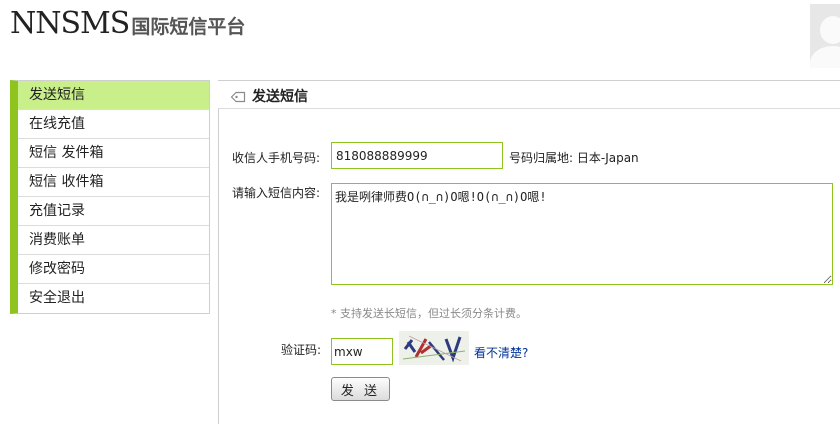 The width and height of the screenshot is (840, 424). What do you see at coordinates (66, 182) in the screenshot?
I see `sidebar-item-label: 短信 收件箱` at bounding box center [66, 182].